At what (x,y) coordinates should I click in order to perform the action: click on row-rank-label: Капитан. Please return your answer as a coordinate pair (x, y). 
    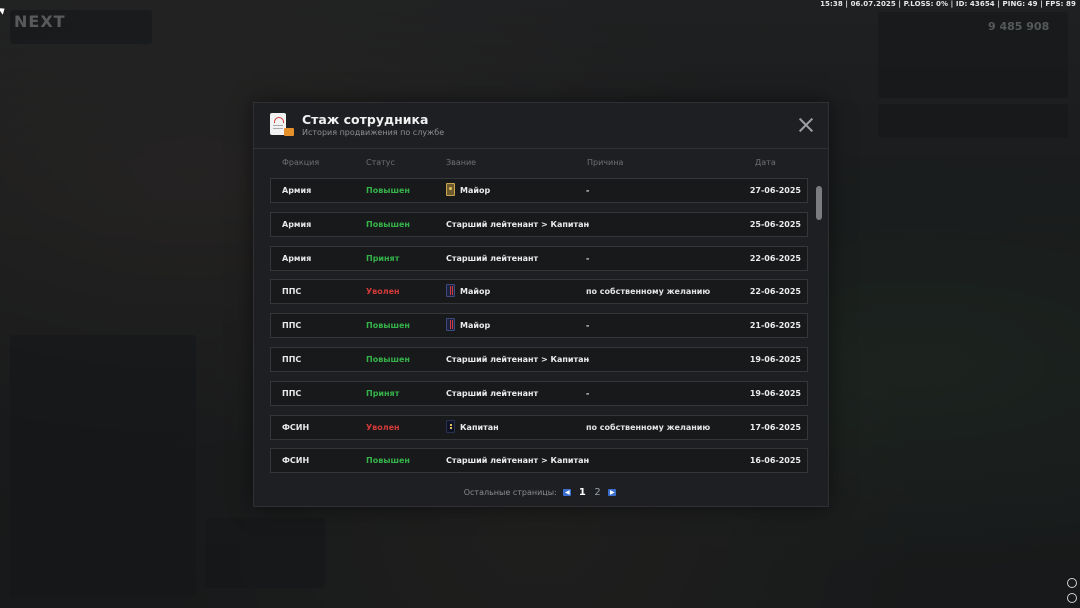
    Looking at the image, I should click on (479, 427).